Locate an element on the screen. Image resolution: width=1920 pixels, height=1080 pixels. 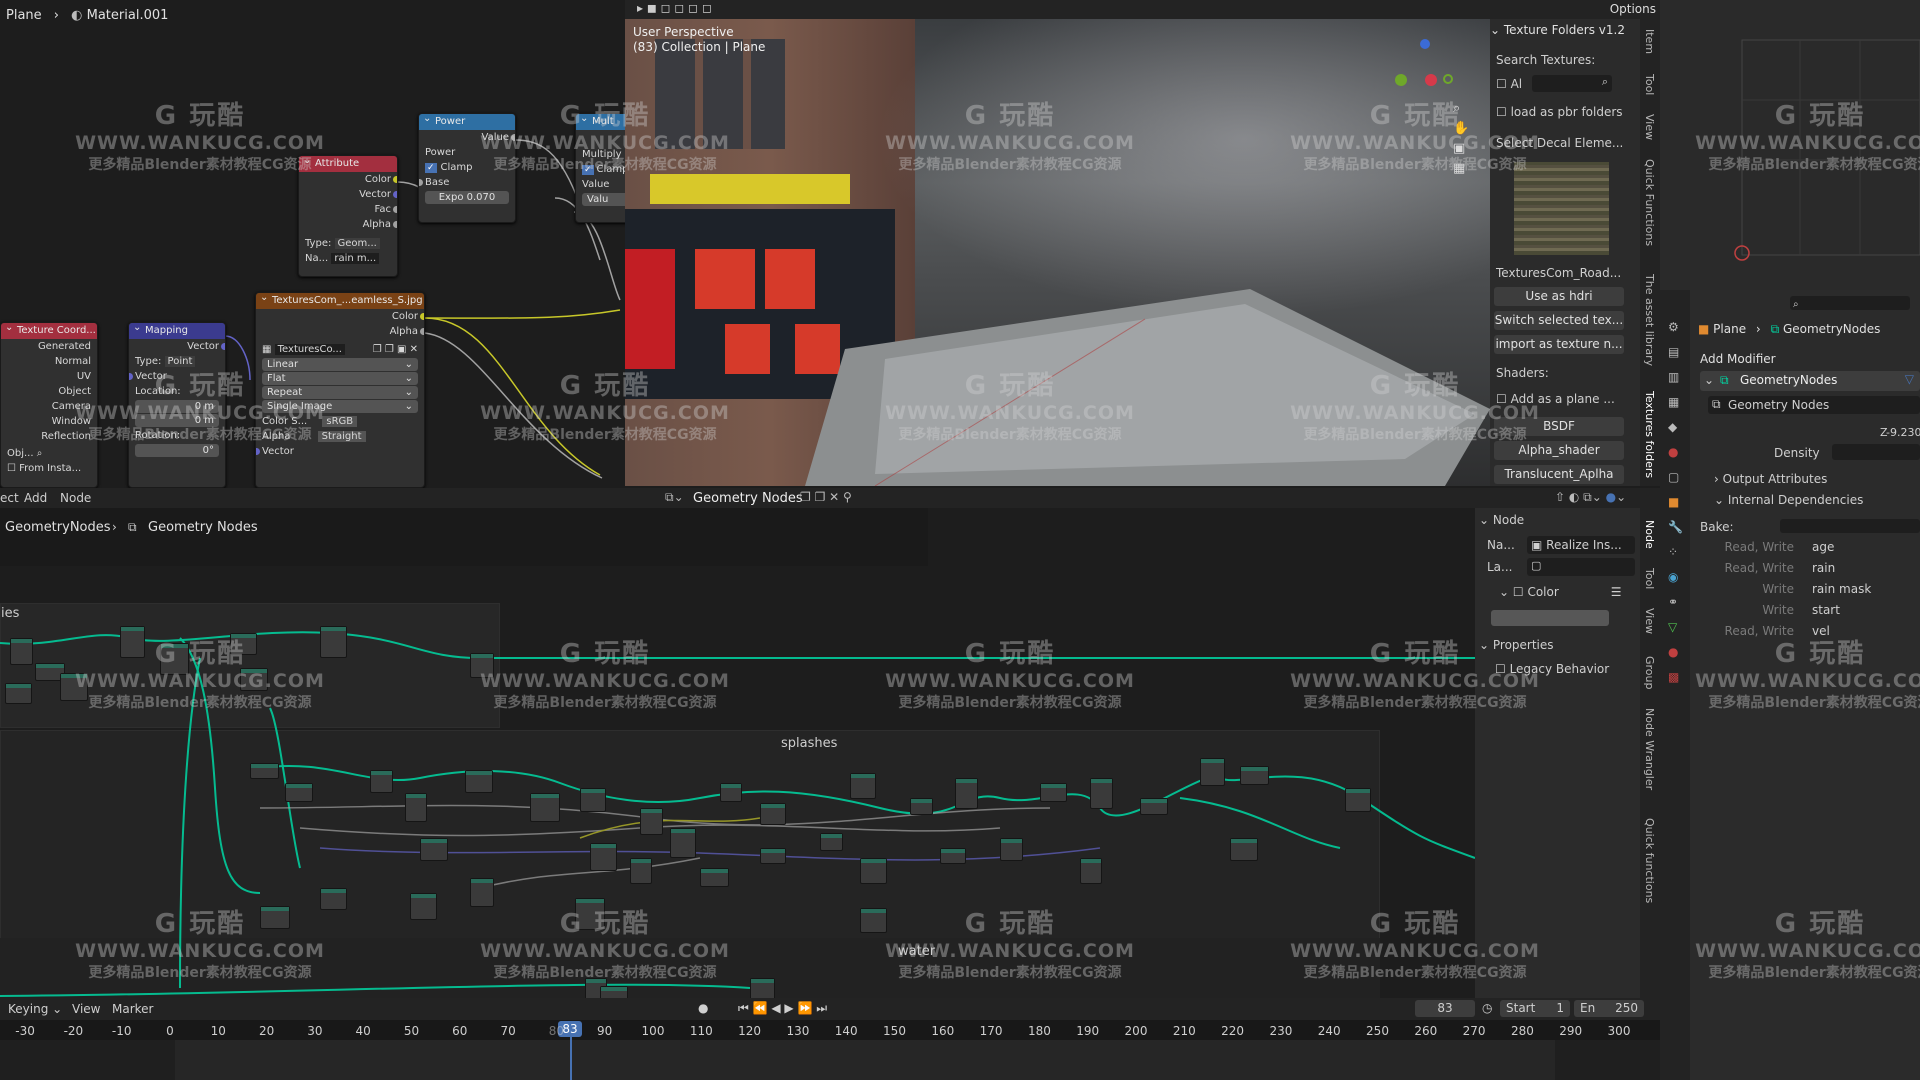
mapping-loc-x: 0 m is located at coordinates (177, 406).